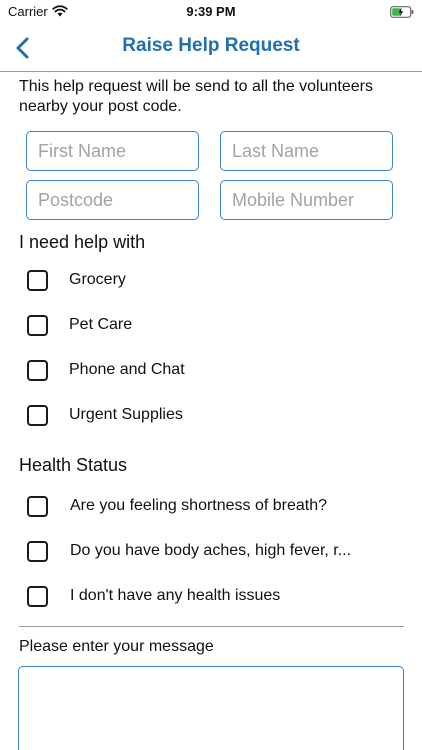 The image size is (422, 750). Describe the element at coordinates (212, 371) in the screenshot. I see `help-option-phone-chat: Phone and Chat` at that location.